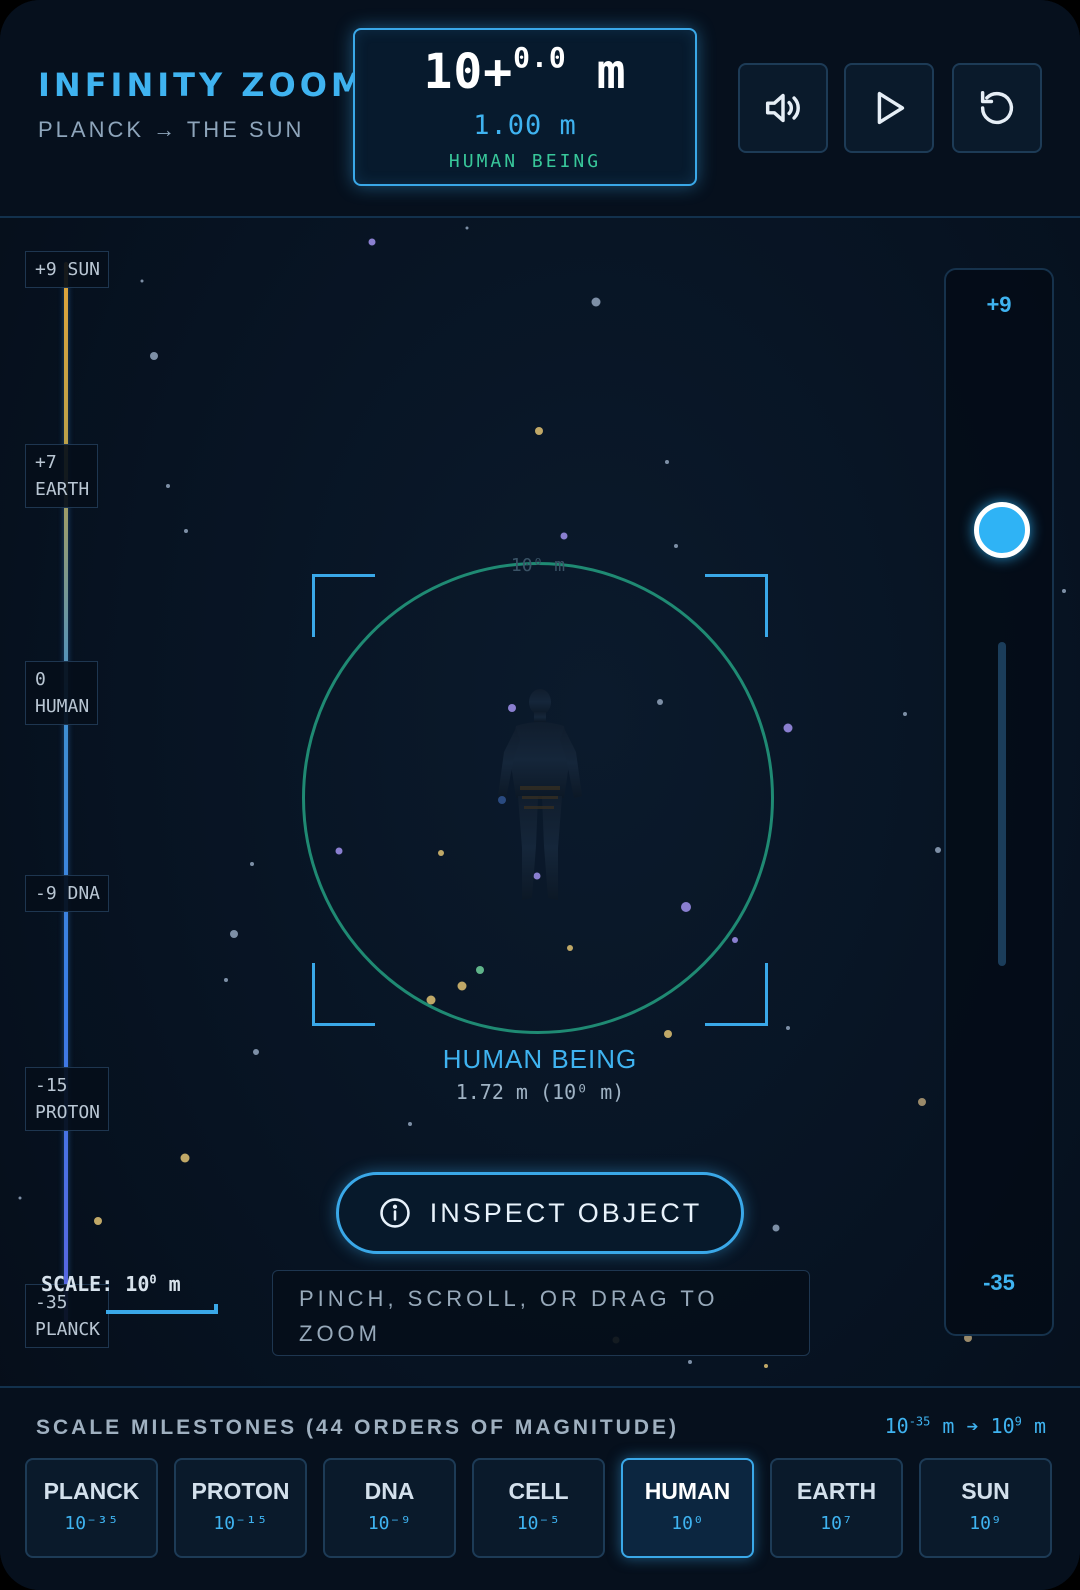  Describe the element at coordinates (168, 1284) in the screenshot. I see `scale-caption-unit: m` at that location.